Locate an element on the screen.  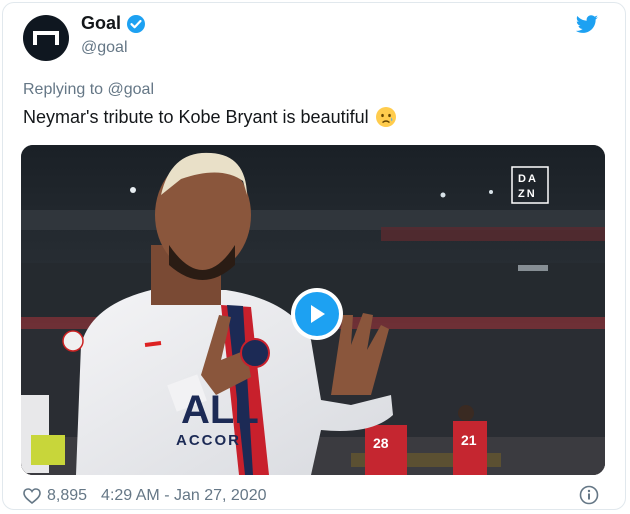
reply-context: Replying to @goal is located at coordinates (88, 90).